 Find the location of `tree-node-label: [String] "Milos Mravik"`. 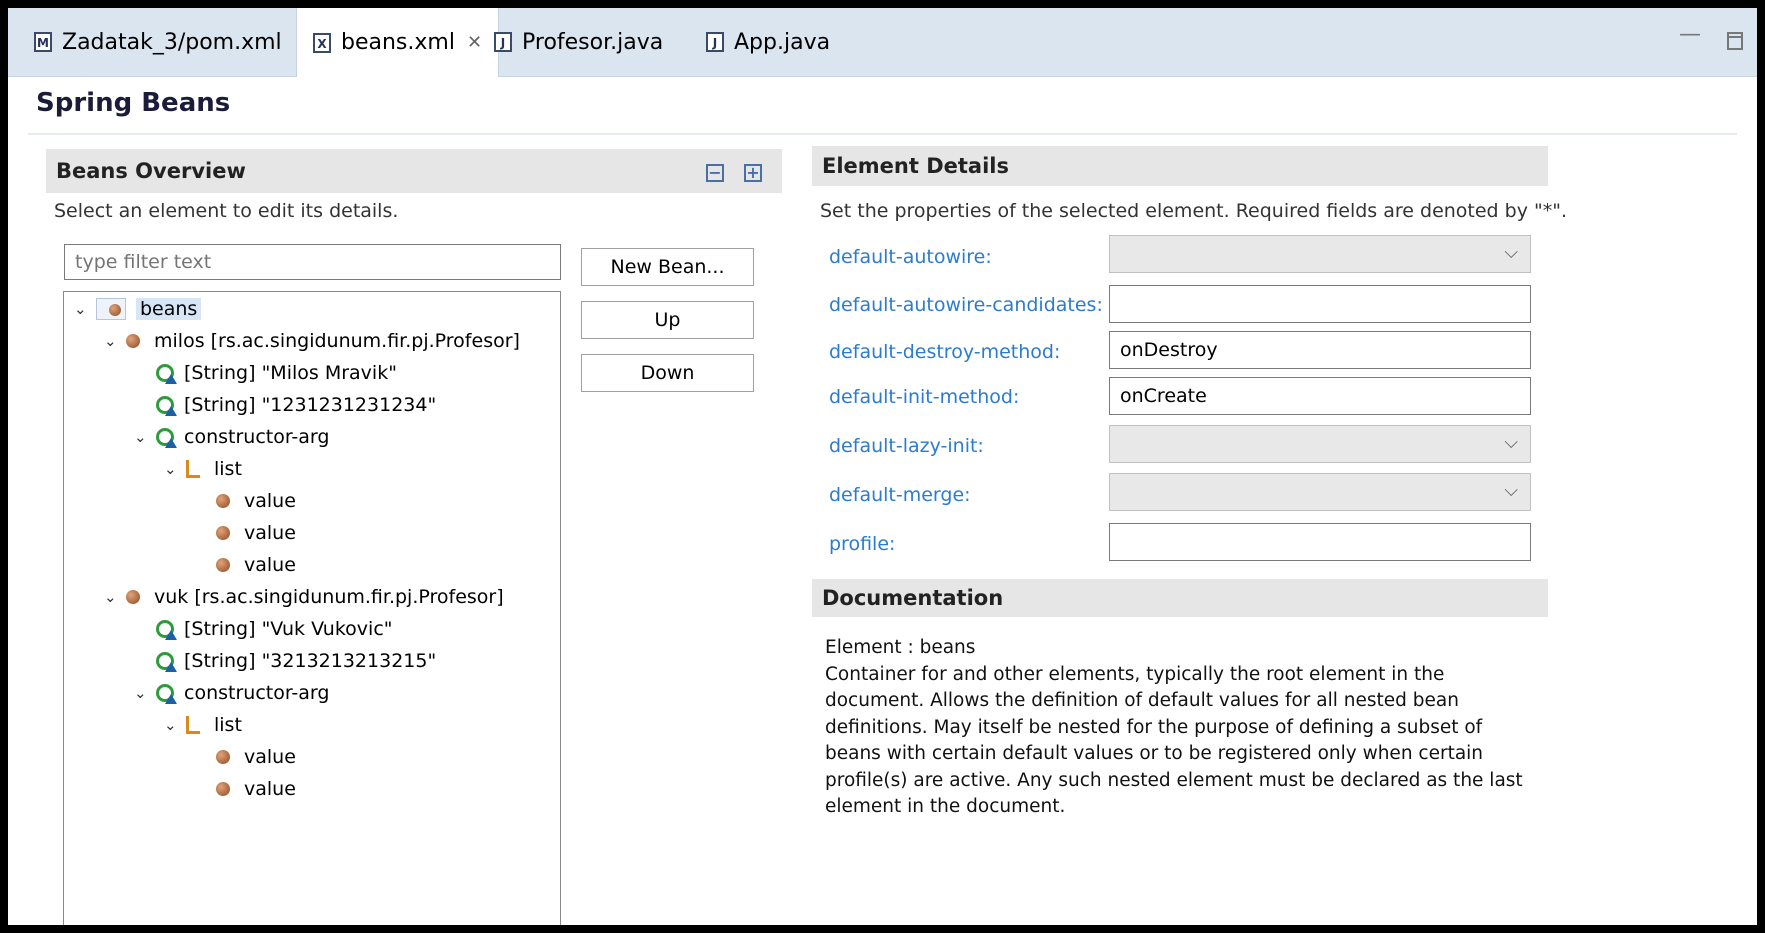

tree-node-label: [String] "Milos Mravik" is located at coordinates (290, 373).